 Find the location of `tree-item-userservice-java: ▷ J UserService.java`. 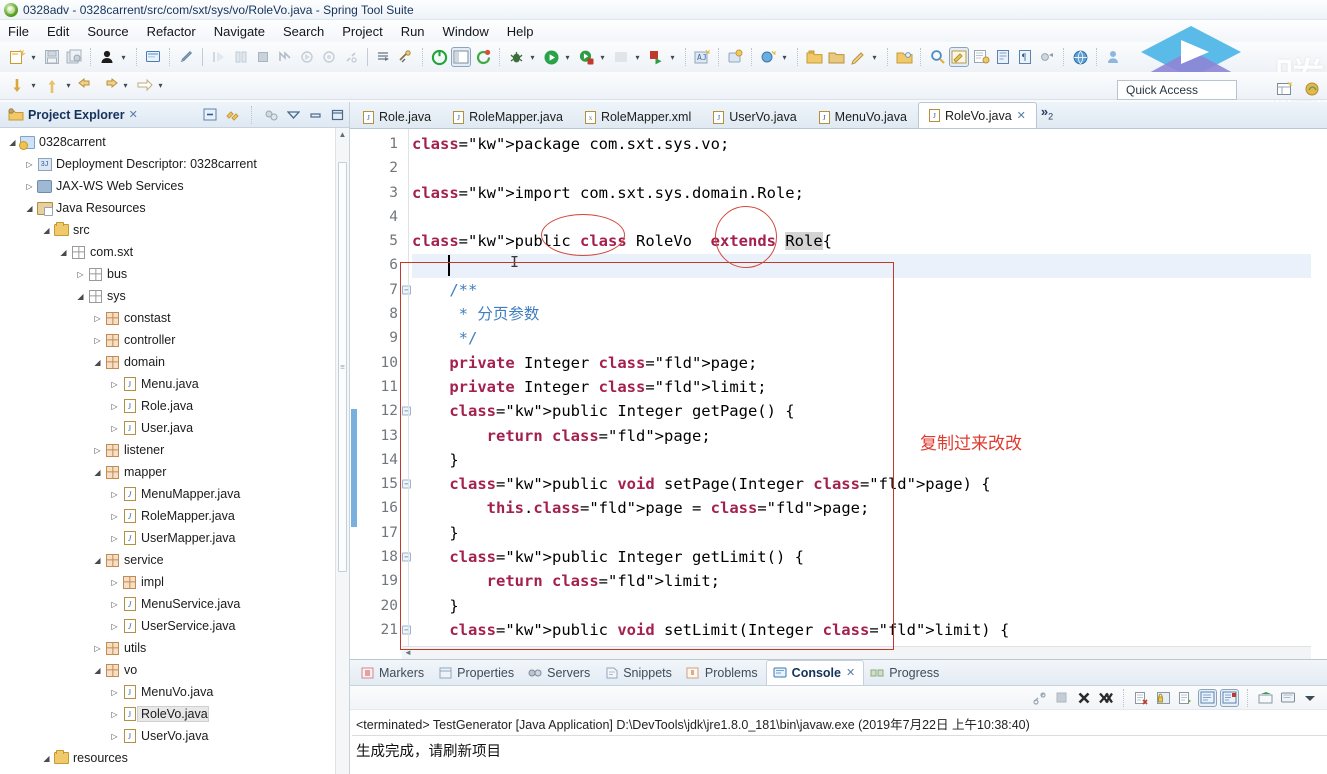

tree-item-userservice-java: ▷ J UserService.java is located at coordinates (174, 626).